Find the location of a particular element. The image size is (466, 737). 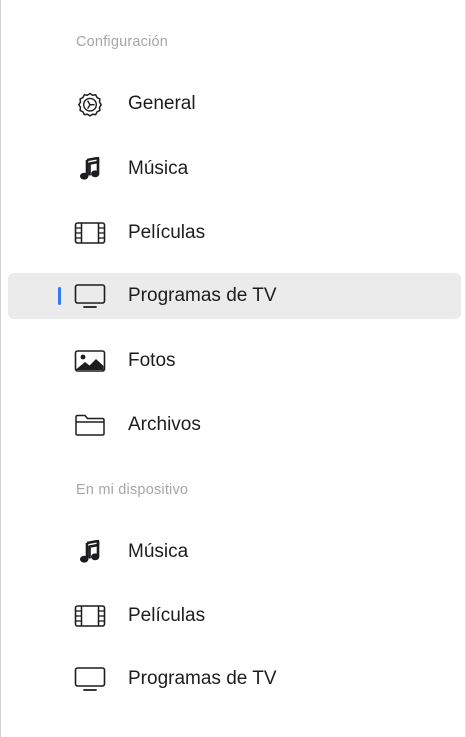

sidebar-item-programas-de-tv: Programas de TV is located at coordinates (234, 296).